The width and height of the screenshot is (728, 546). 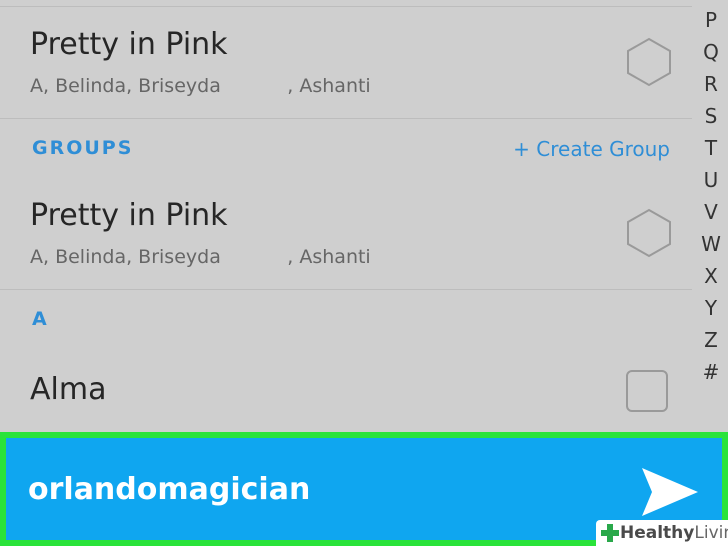 What do you see at coordinates (40, 319) in the screenshot?
I see `section-label-a: A` at bounding box center [40, 319].